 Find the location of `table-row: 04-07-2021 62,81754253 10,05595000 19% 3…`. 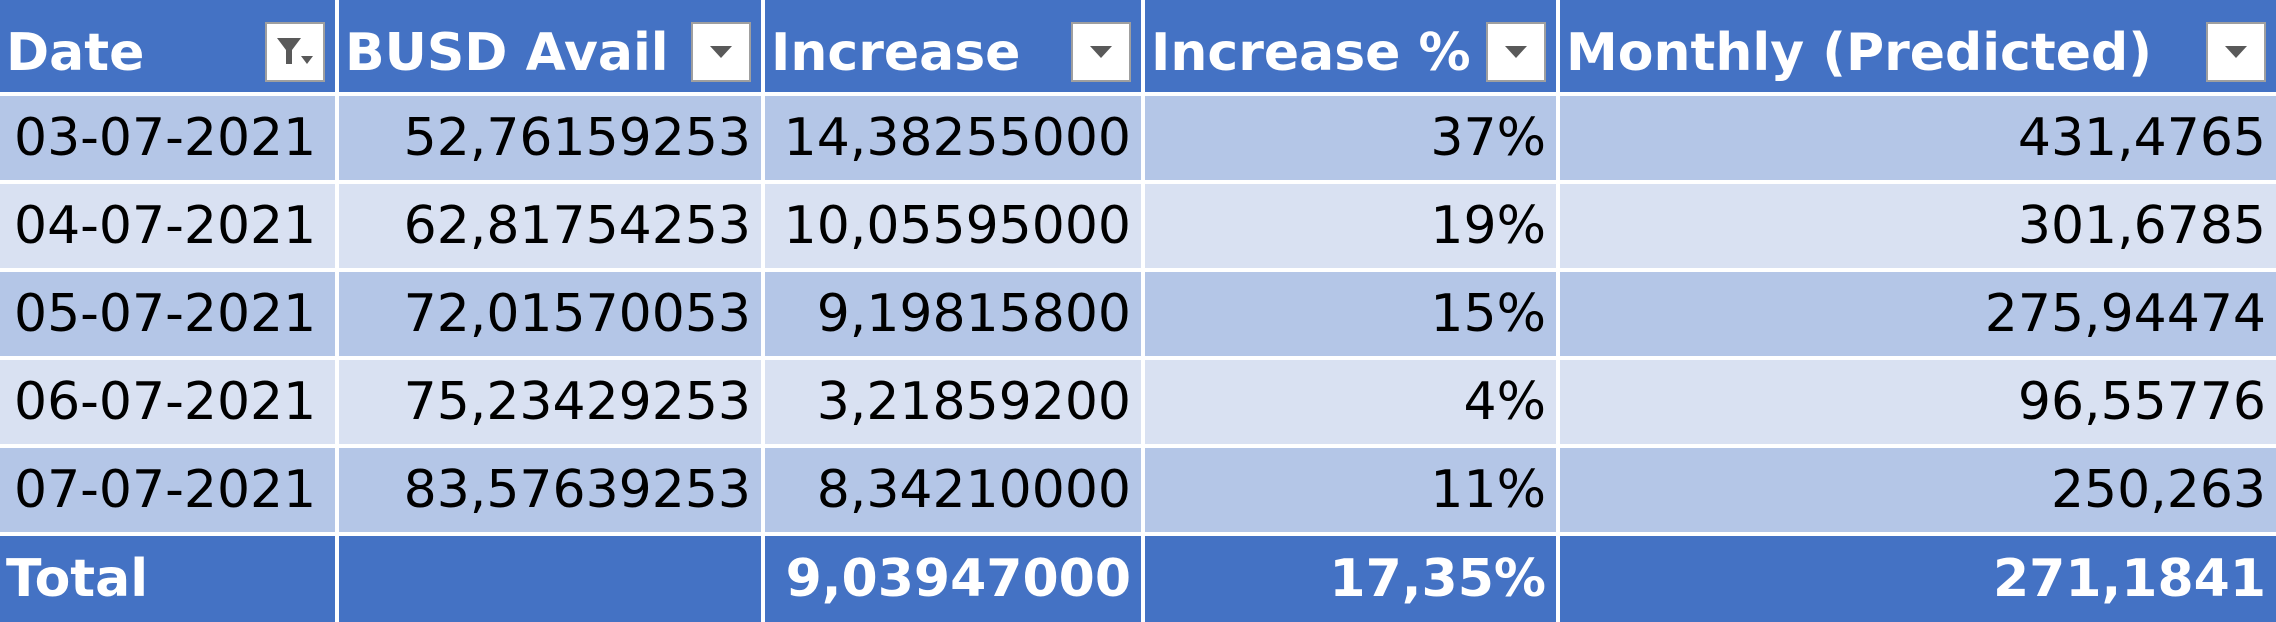

table-row: 04-07-2021 62,81754253 10,05595000 19% 3… is located at coordinates (1138, 226).